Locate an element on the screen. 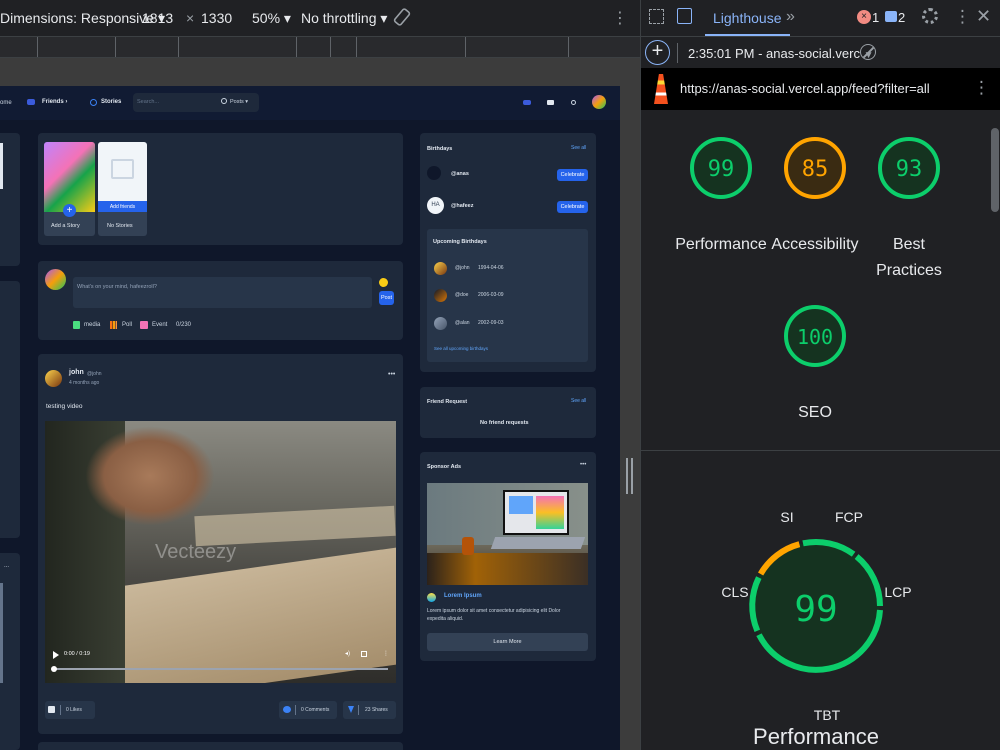  width-input: 1813 is located at coordinates (157, 18).